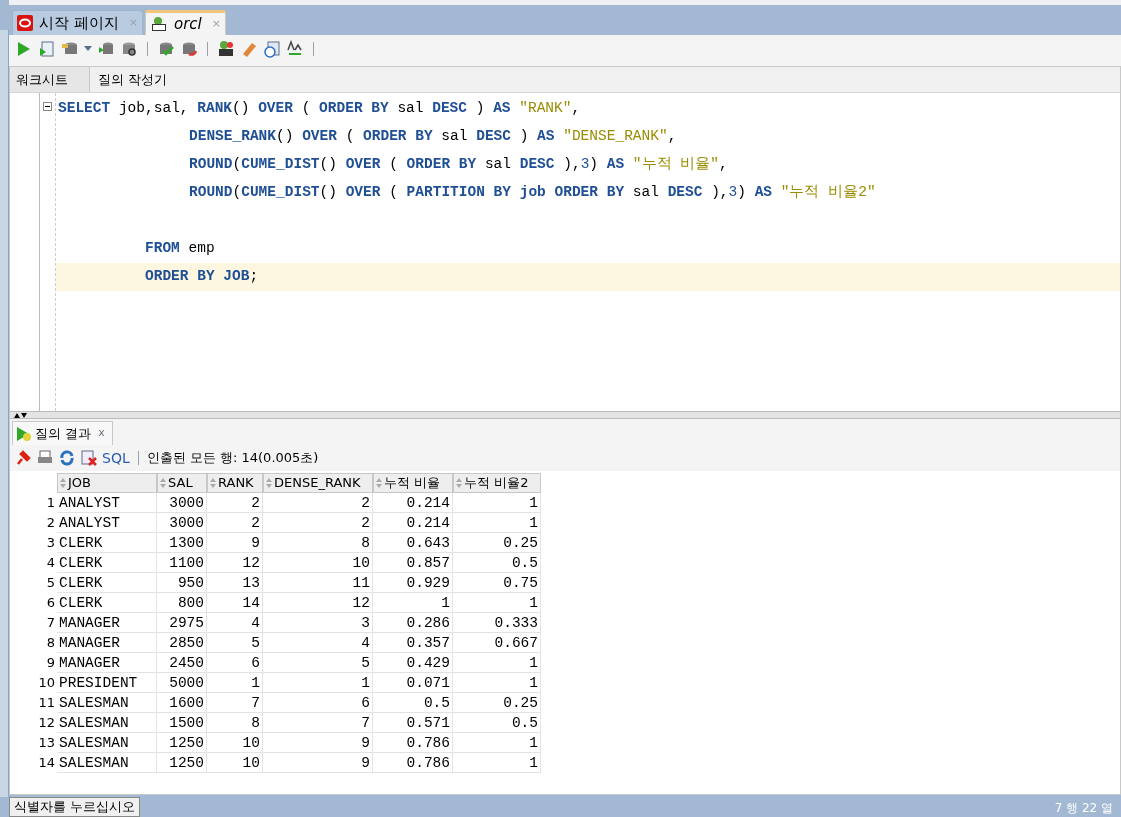  What do you see at coordinates (182, 743) in the screenshot?
I see `table-cell: 1250` at bounding box center [182, 743].